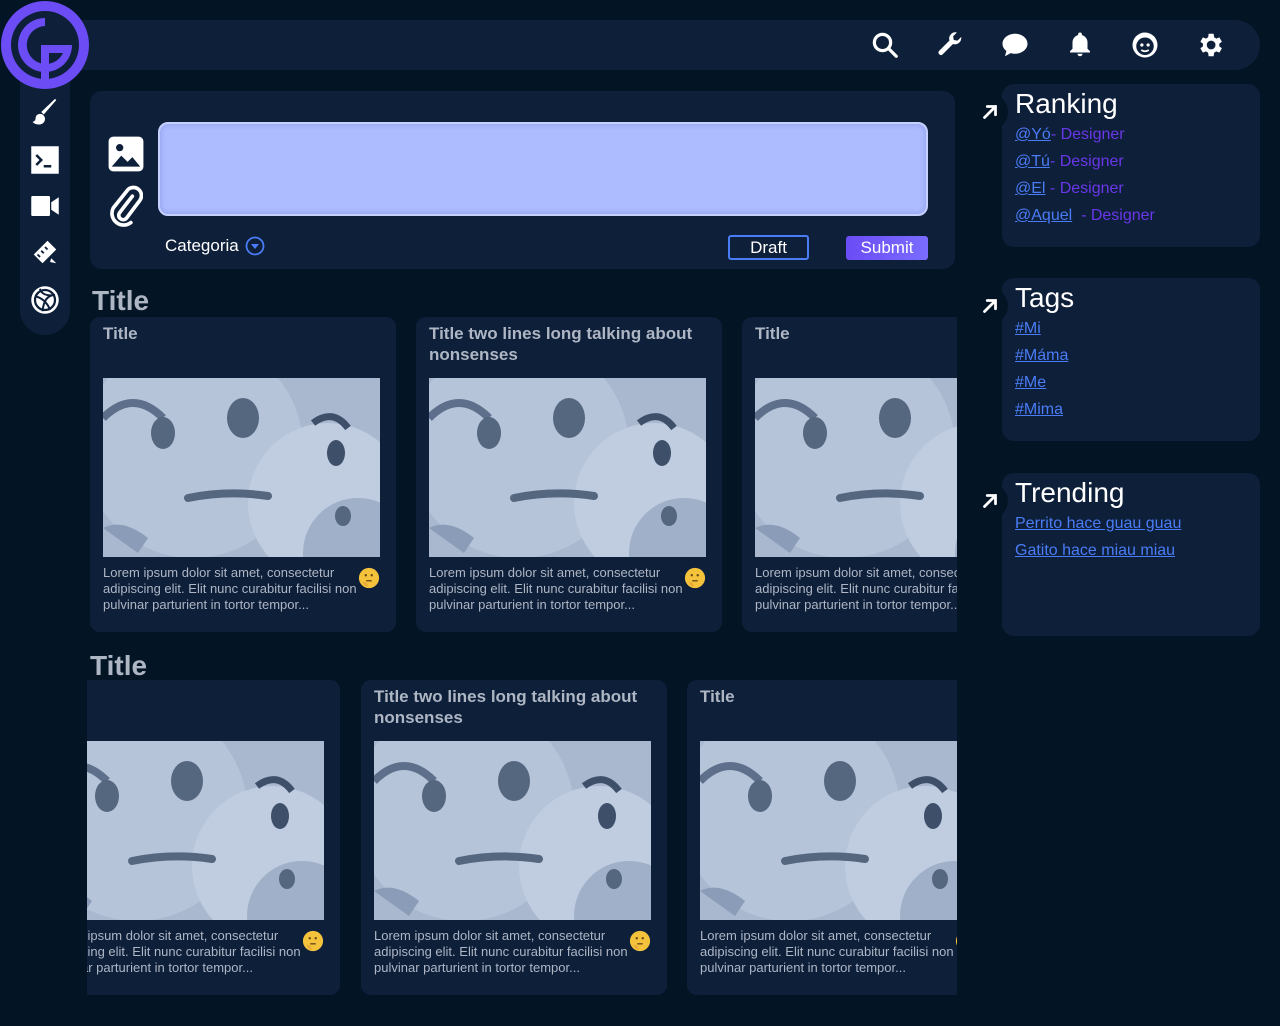 The height and width of the screenshot is (1026, 1280). Describe the element at coordinates (1098, 523) in the screenshot. I see `trending-link: Perrito hace guau guau` at that location.